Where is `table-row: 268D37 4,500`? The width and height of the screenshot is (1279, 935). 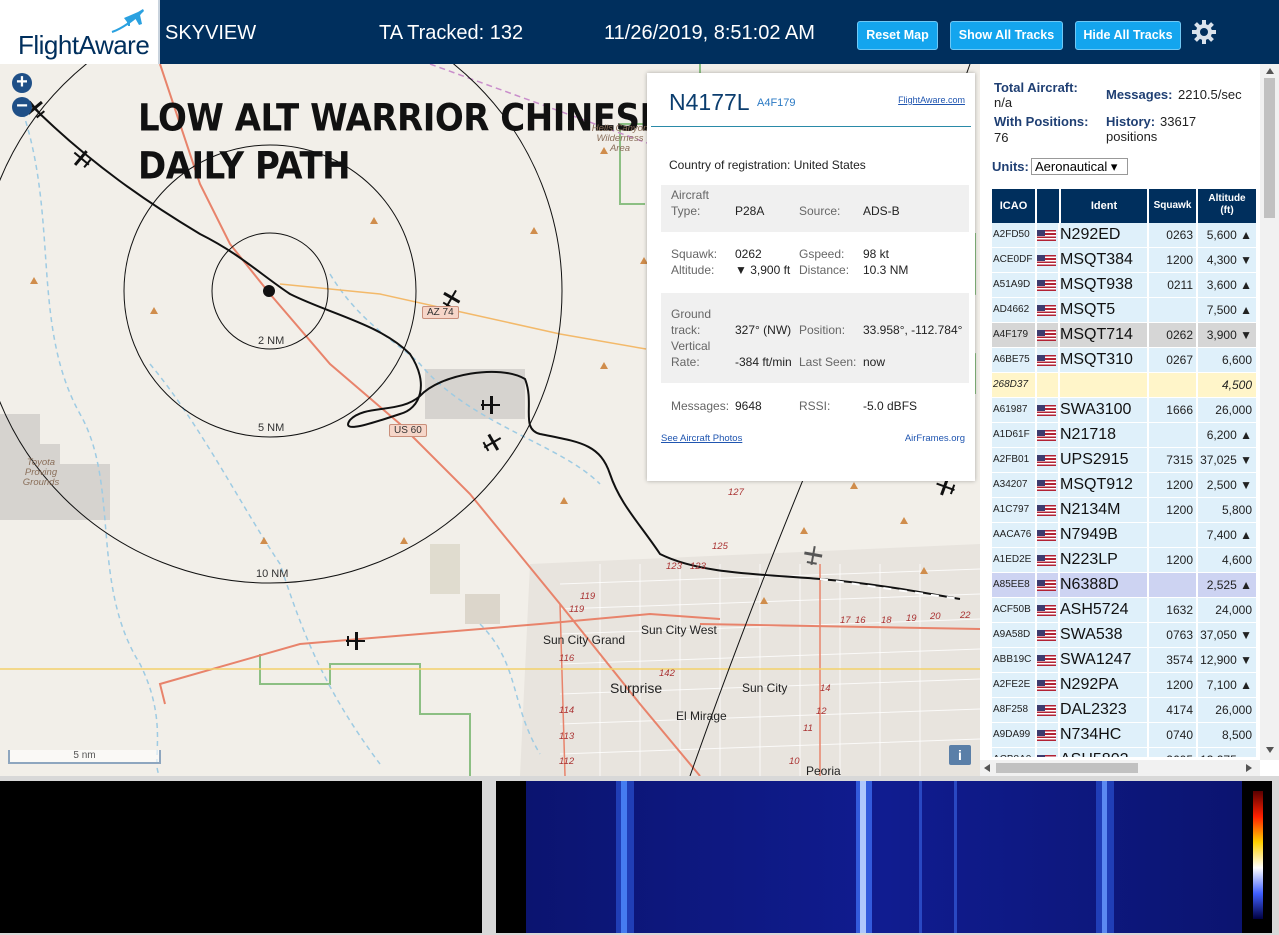 table-row: 268D37 4,500 is located at coordinates (1124, 385).